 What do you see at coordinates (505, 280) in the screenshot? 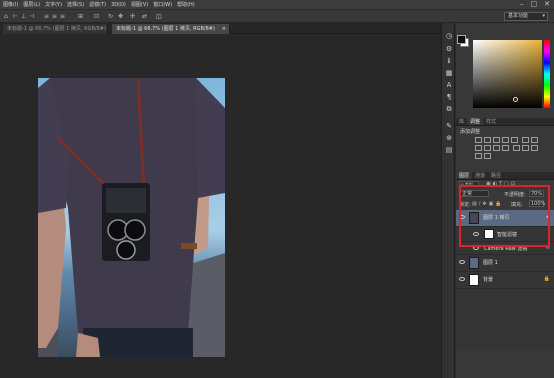
I see `layer-row: 背景 🔒` at bounding box center [505, 280].